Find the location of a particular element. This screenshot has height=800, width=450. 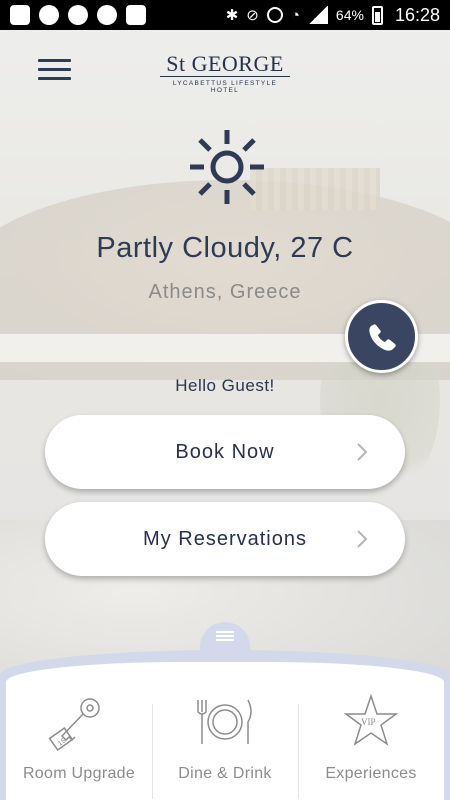

my-reservations-button: My Reservations is located at coordinates (225, 539).